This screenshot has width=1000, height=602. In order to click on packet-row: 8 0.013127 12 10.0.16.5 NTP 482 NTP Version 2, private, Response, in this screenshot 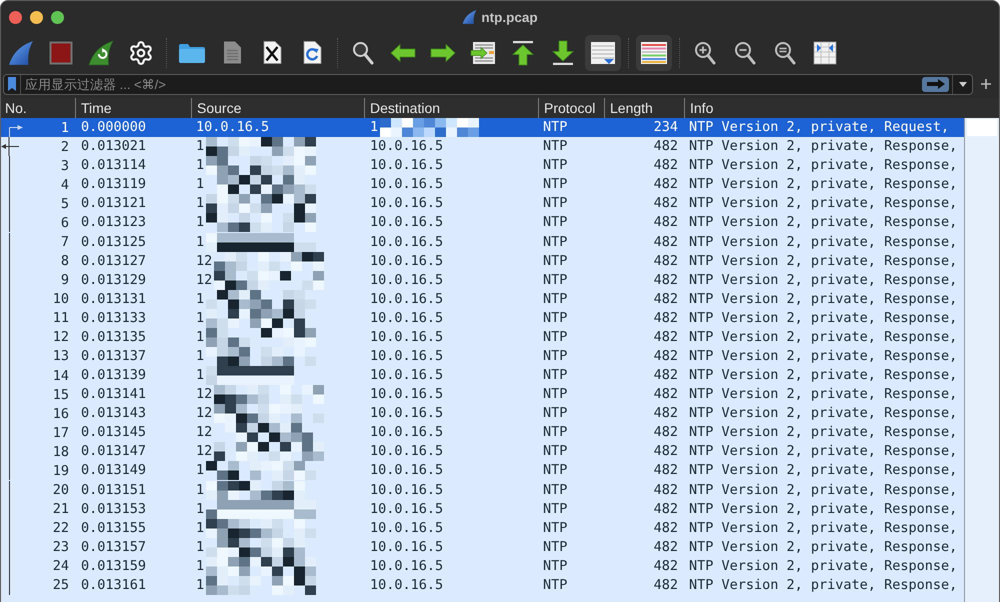, I will do `click(482, 261)`.